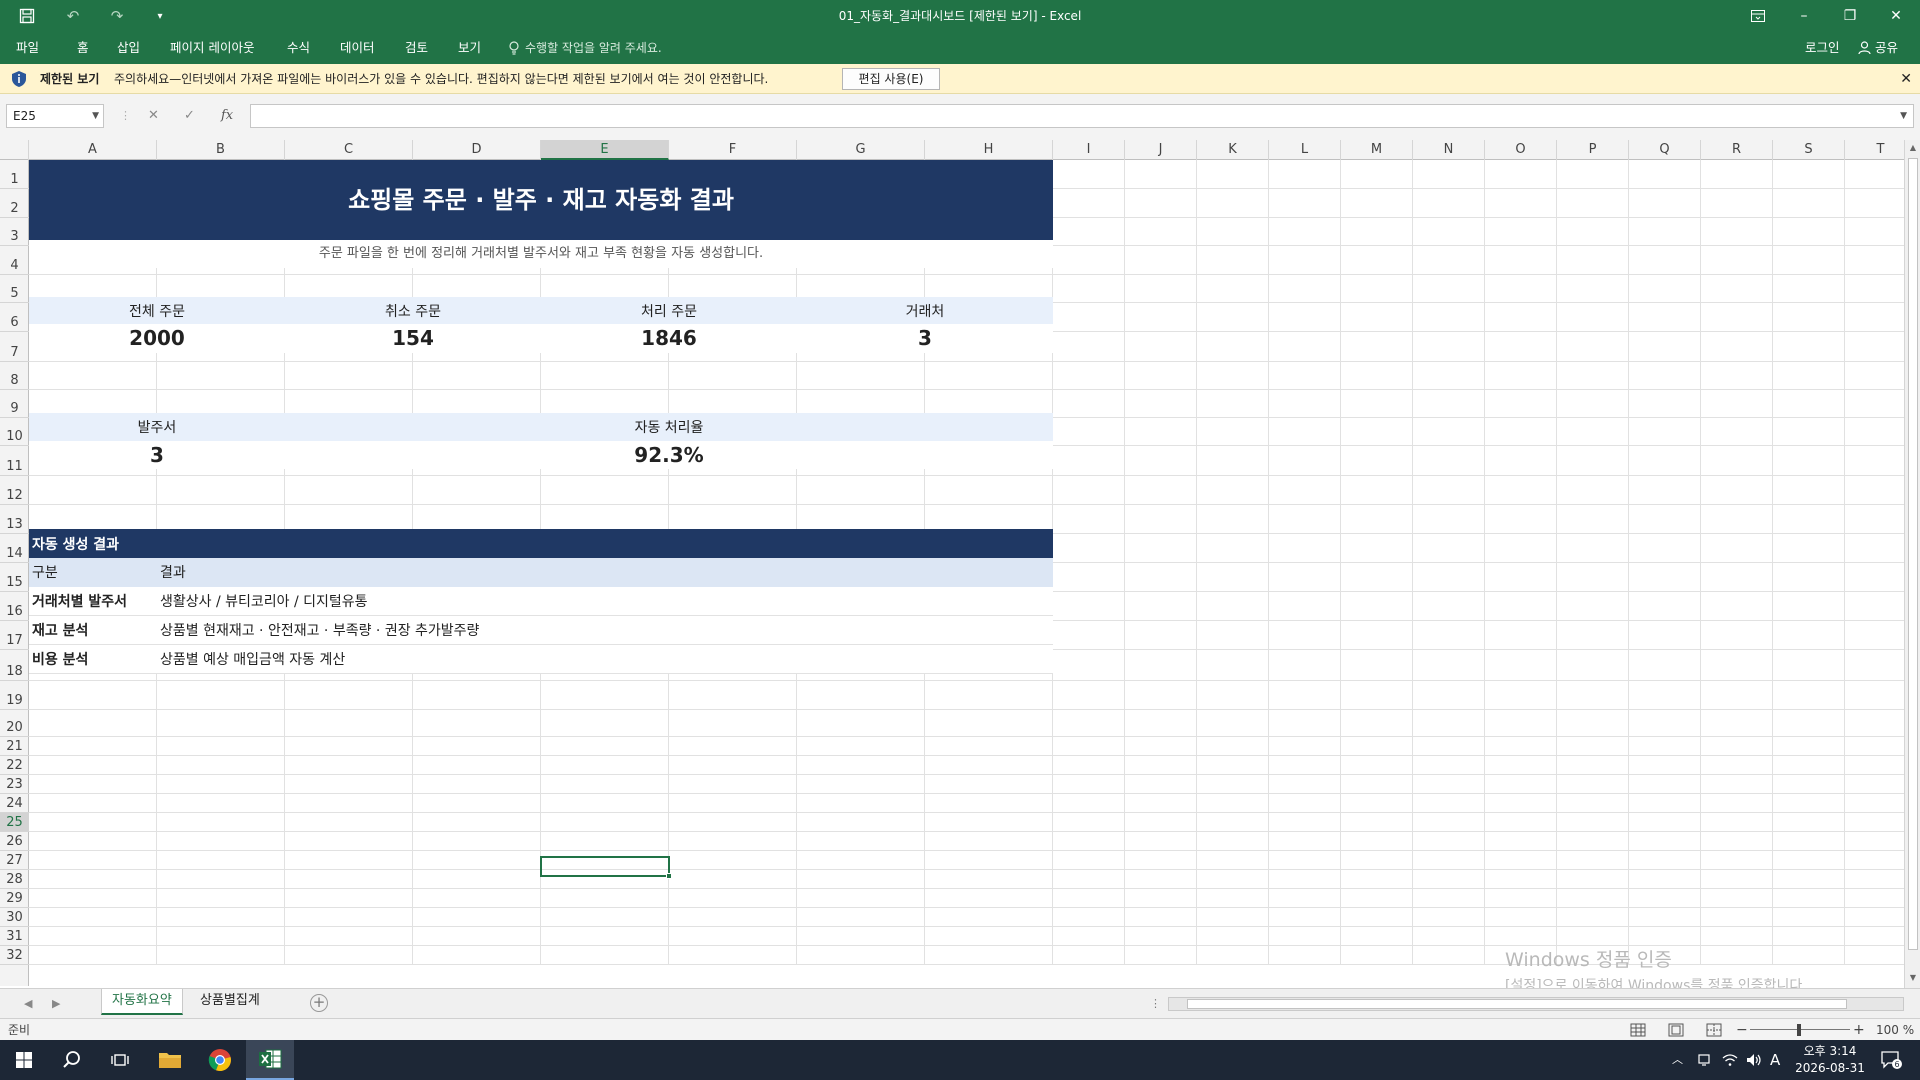  What do you see at coordinates (1804, 16) in the screenshot?
I see `minimize-button: –` at bounding box center [1804, 16].